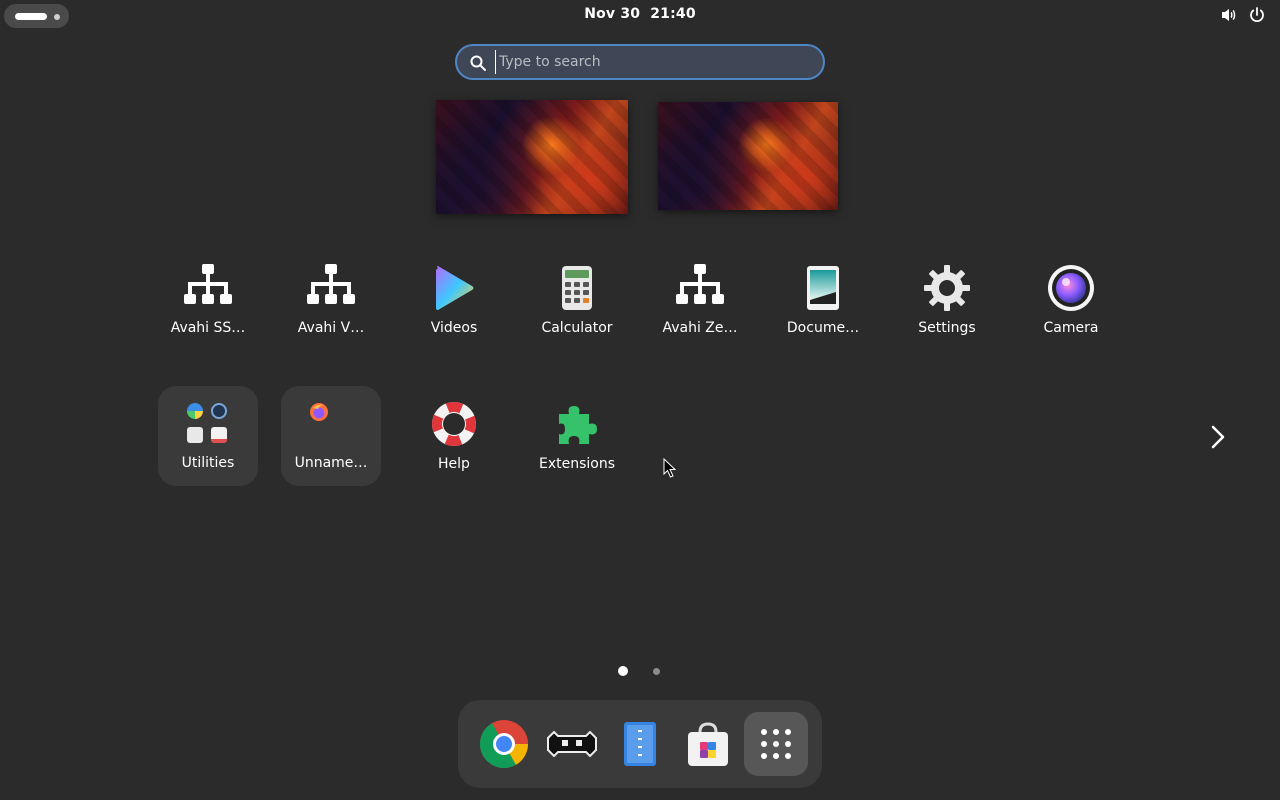 Image resolution: width=1280 pixels, height=800 pixels. What do you see at coordinates (1071, 288) in the screenshot?
I see `camera-icon` at bounding box center [1071, 288].